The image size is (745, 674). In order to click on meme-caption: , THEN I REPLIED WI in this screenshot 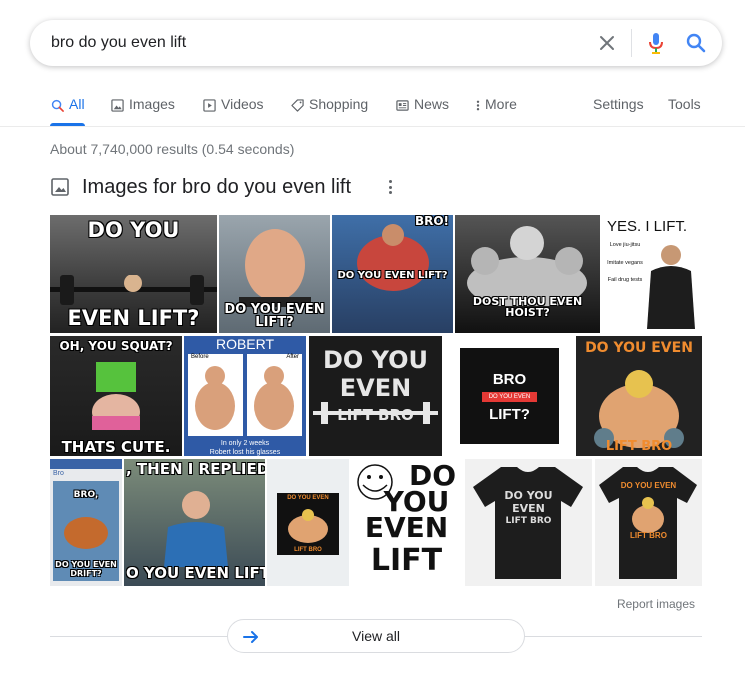, I will do `click(195, 469)`.